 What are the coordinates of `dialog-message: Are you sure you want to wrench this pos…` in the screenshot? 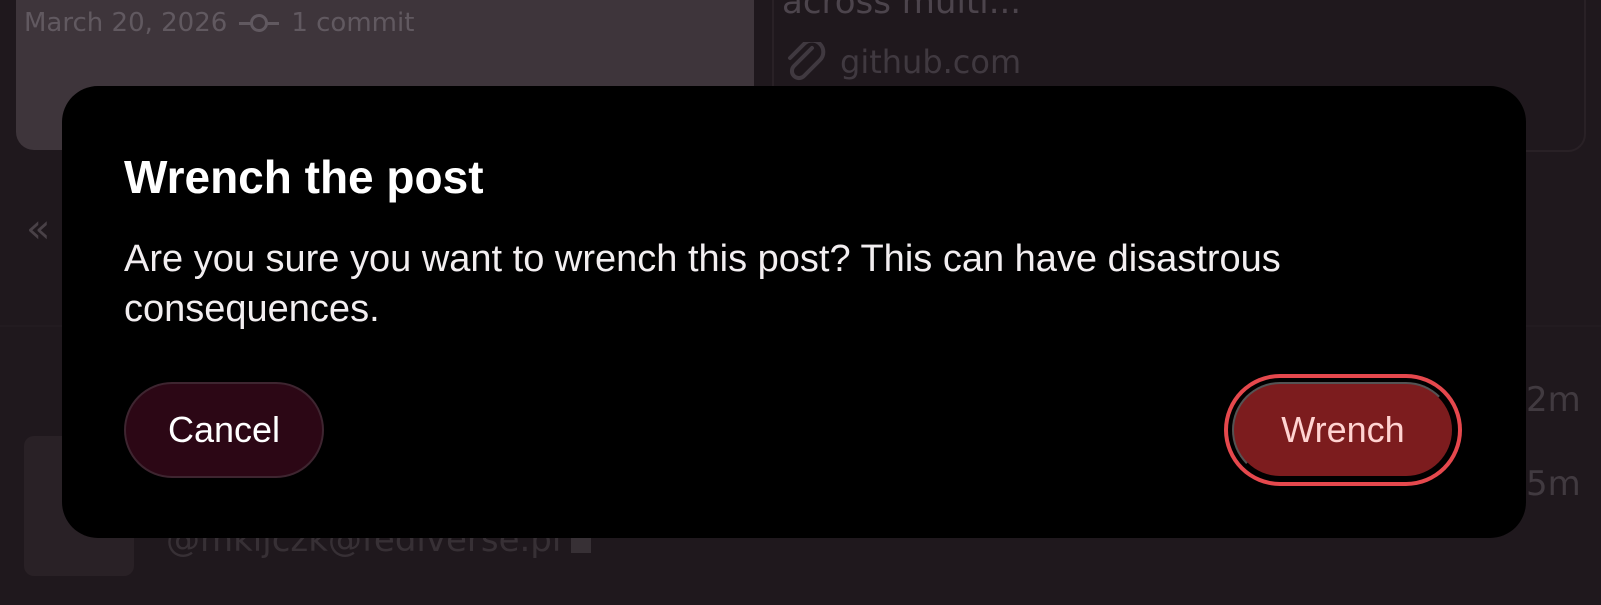 It's located at (702, 284).